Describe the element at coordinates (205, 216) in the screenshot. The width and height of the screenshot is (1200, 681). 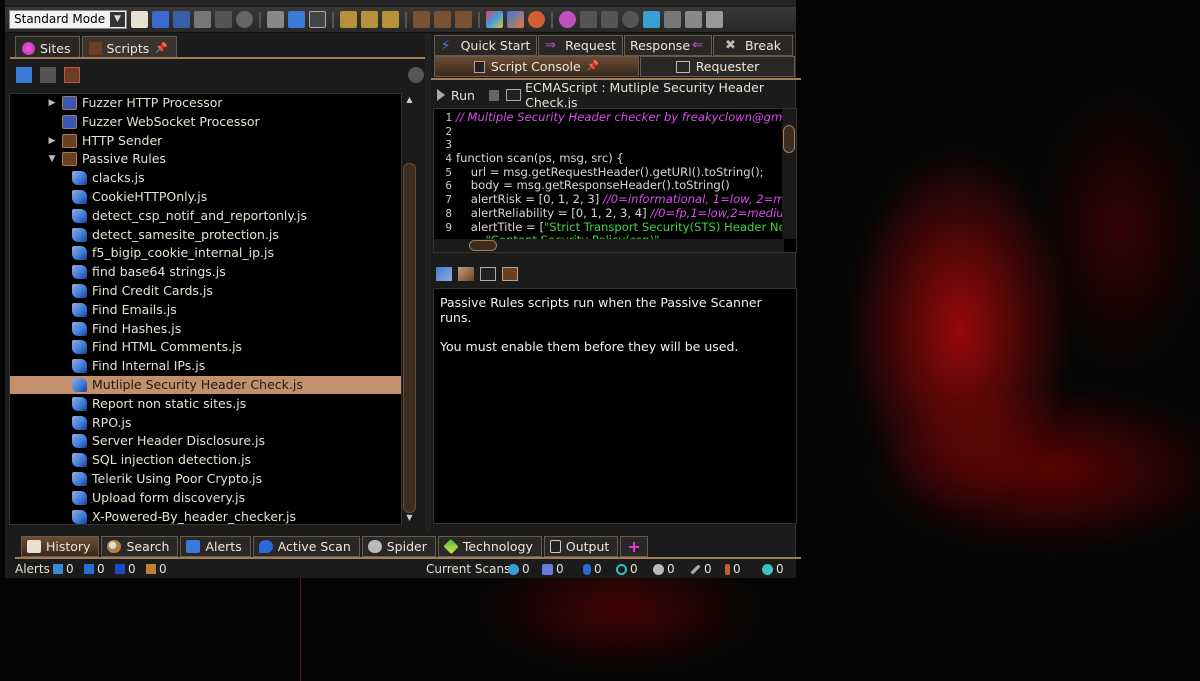
I see `tree-item: detect_csp_notif_and_reportonly.js` at that location.